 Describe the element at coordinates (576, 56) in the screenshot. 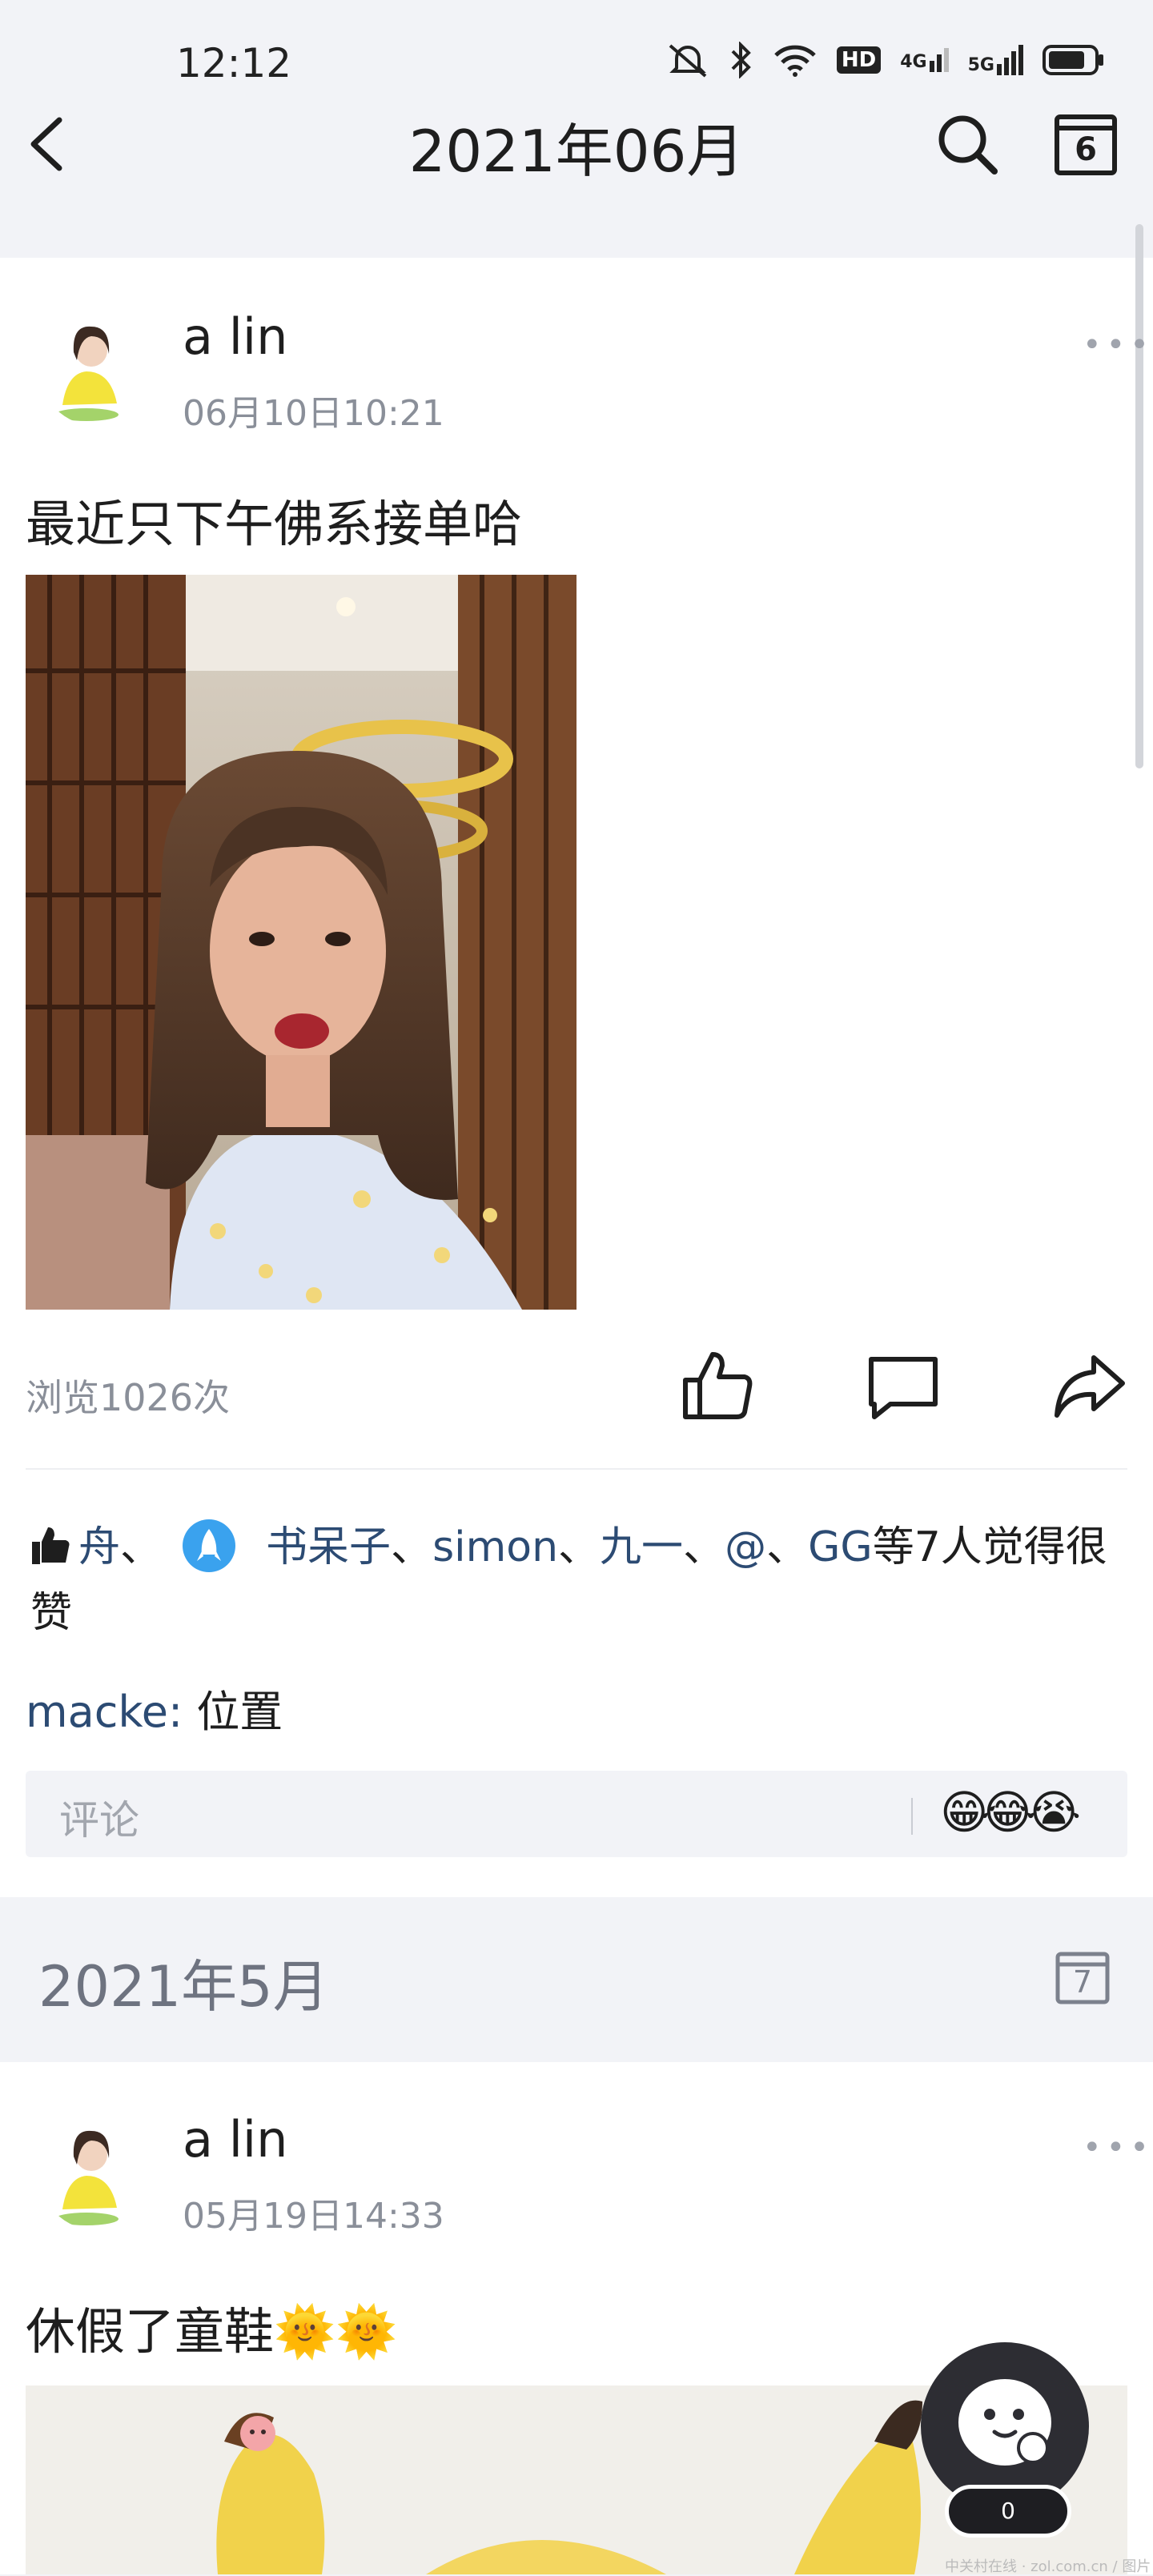

I see `status-bar: 12:12 HD 4G 5G` at that location.